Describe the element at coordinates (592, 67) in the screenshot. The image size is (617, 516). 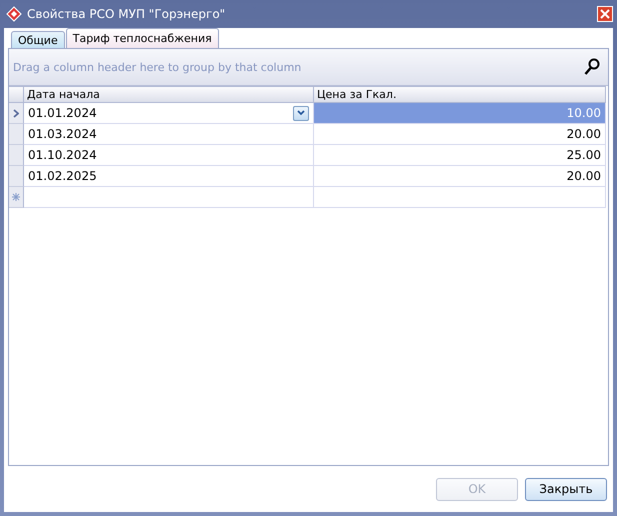
I see `search-icon` at that location.